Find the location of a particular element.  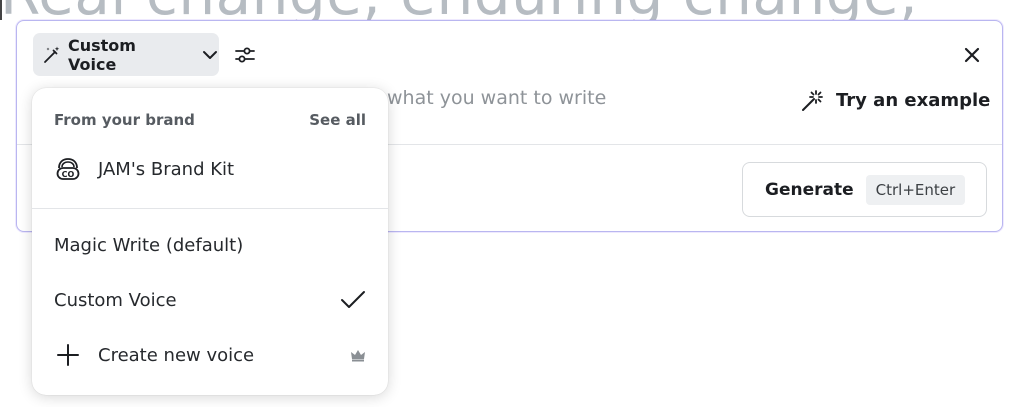

crown-icon is located at coordinates (358, 355).